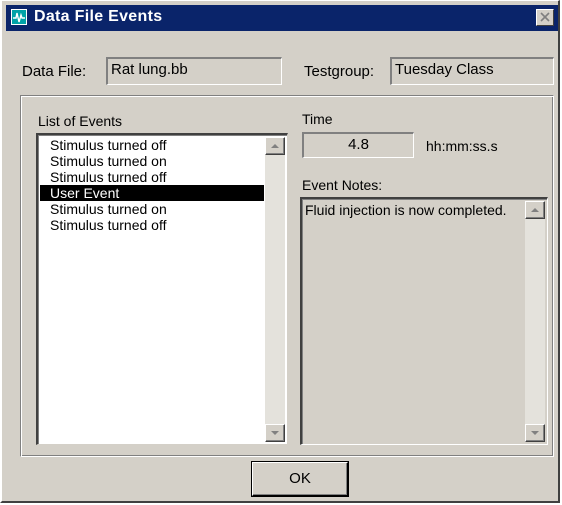 This screenshot has width=562, height=505. I want to click on events-list-label: List of Events, so click(80, 121).